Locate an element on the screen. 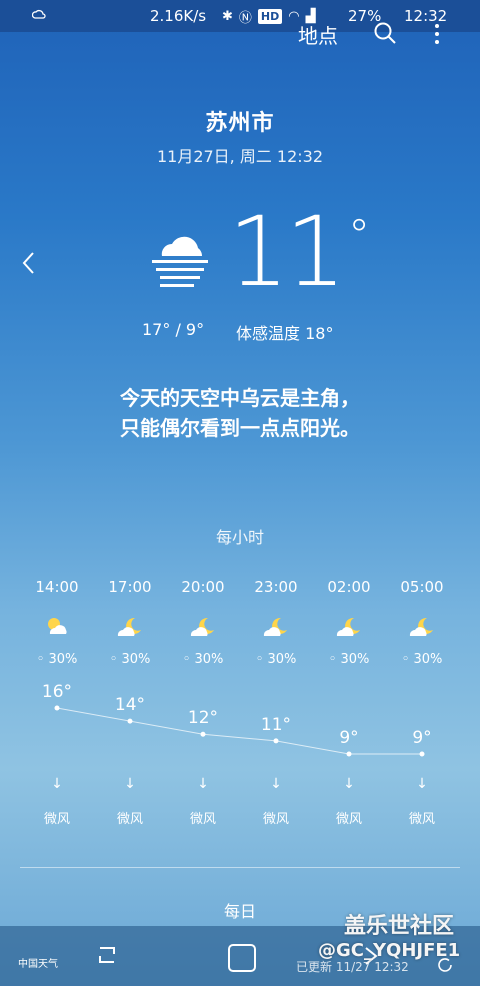 This screenshot has width=480, height=986. watermark-handle: @GC_YQHJFE1 is located at coordinates (389, 950).